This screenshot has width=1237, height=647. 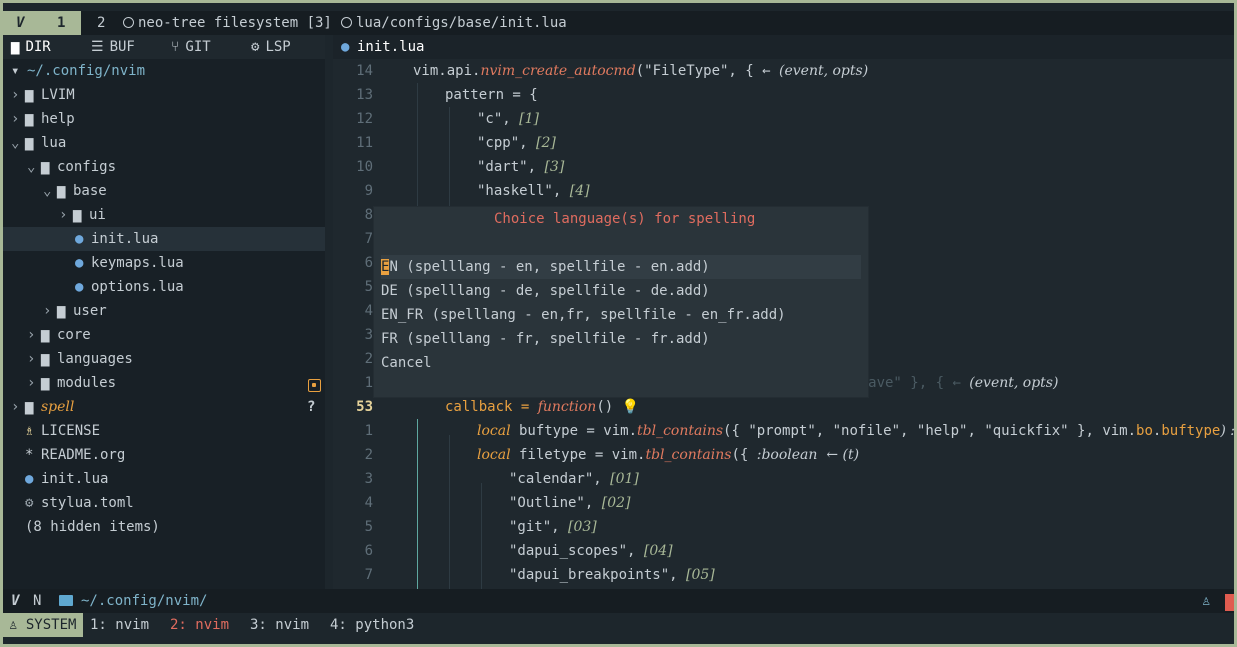 What do you see at coordinates (45, 167) in the screenshot?
I see `folder-open-icon: ▆` at bounding box center [45, 167].